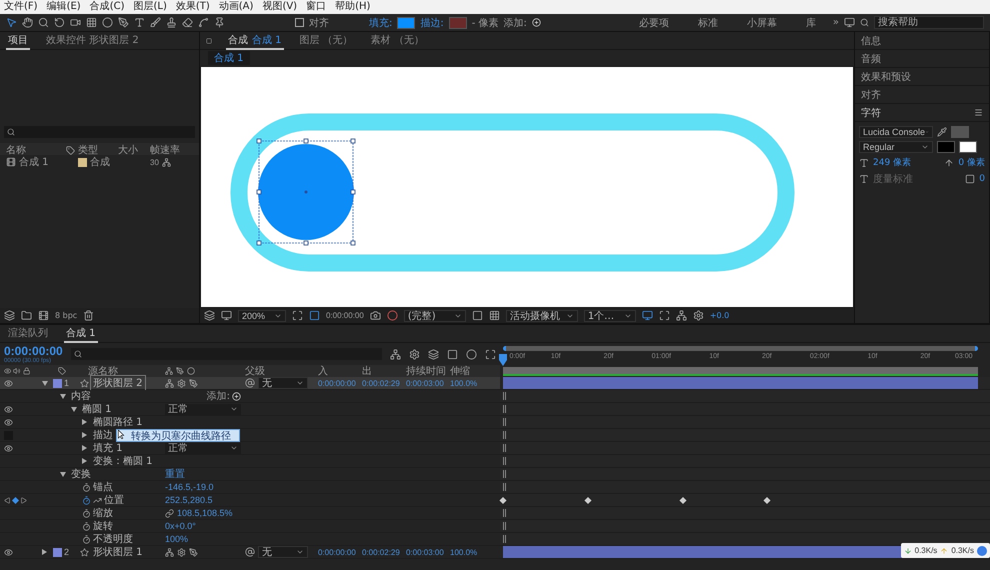 This screenshot has width=990, height=570. I want to click on workspace-tab: 库, so click(811, 23).